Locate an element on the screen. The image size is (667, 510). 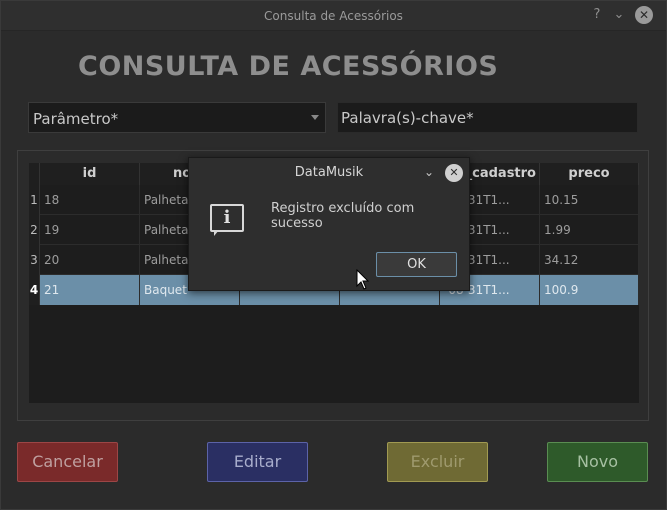
row-number: 1 is located at coordinates (34, 200).